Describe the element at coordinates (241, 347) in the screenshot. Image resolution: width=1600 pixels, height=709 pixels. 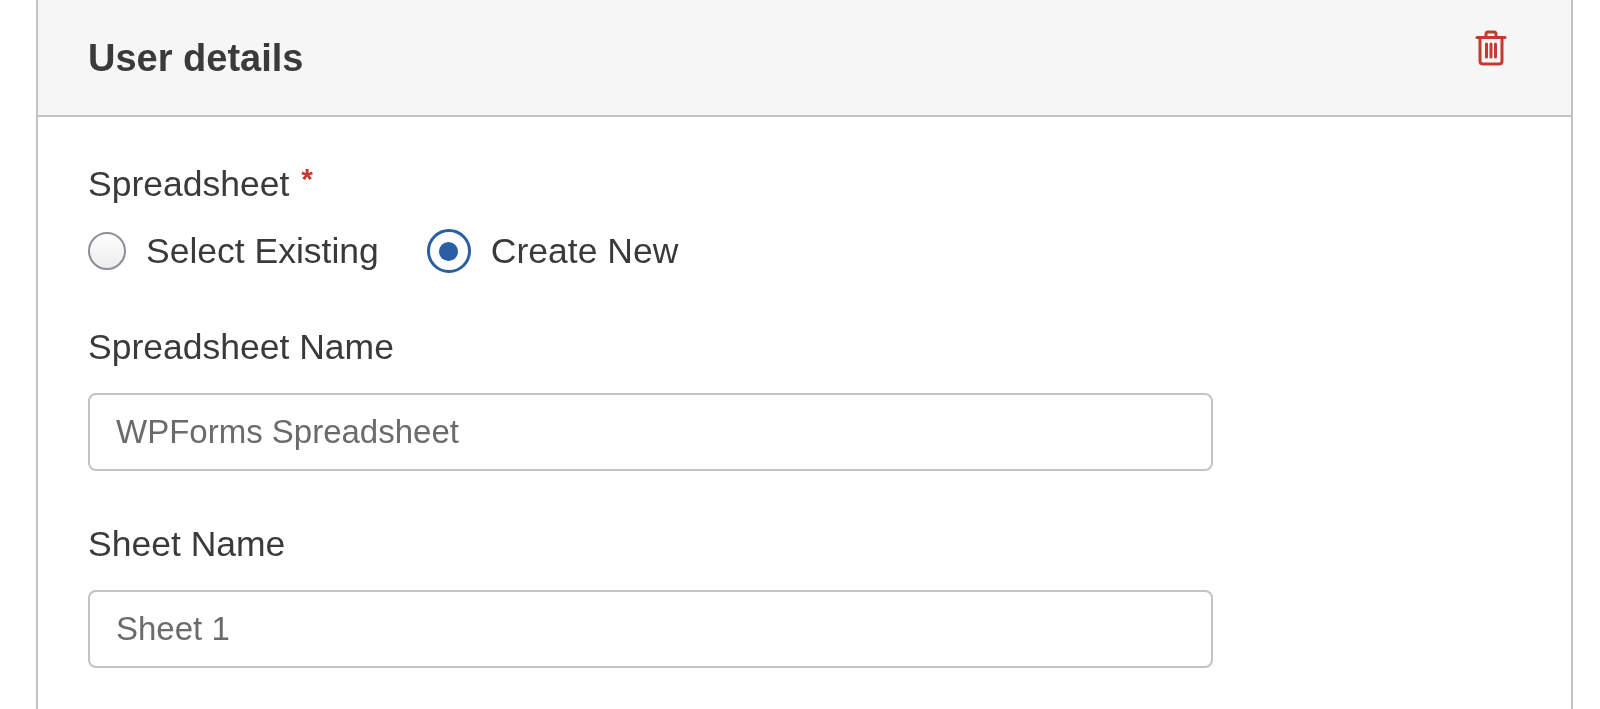
I see `field-label: Spreadsheet Name` at that location.